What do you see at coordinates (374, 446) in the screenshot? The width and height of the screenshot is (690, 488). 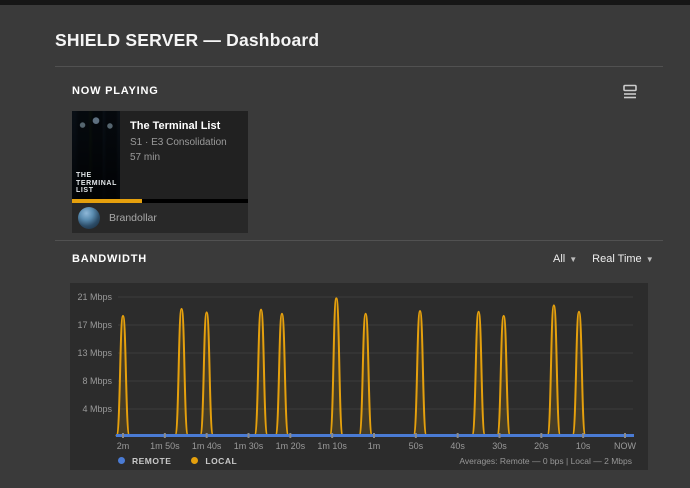 I see `svg-text: 1m` at bounding box center [374, 446].